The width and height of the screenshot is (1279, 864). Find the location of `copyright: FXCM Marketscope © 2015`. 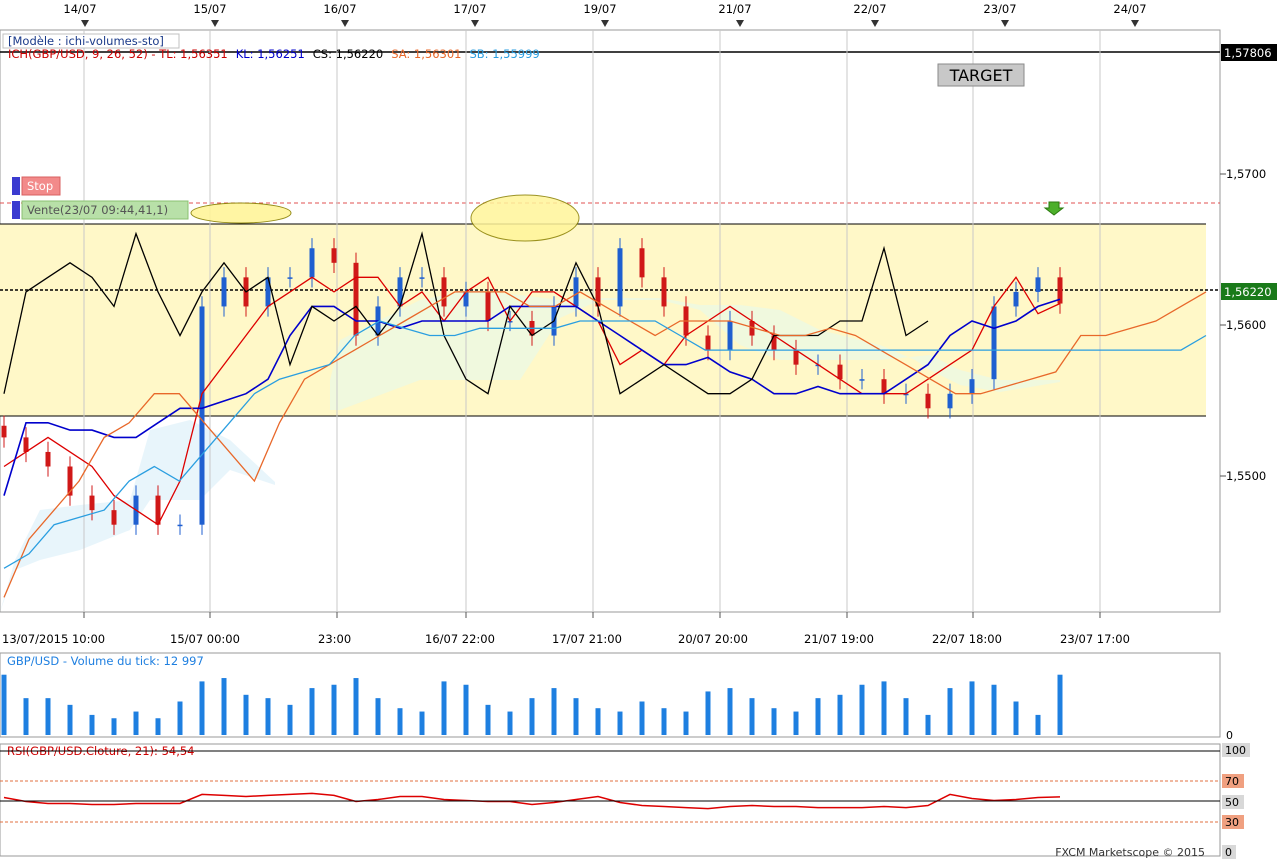

copyright: FXCM Marketscope © 2015 is located at coordinates (1130, 852).